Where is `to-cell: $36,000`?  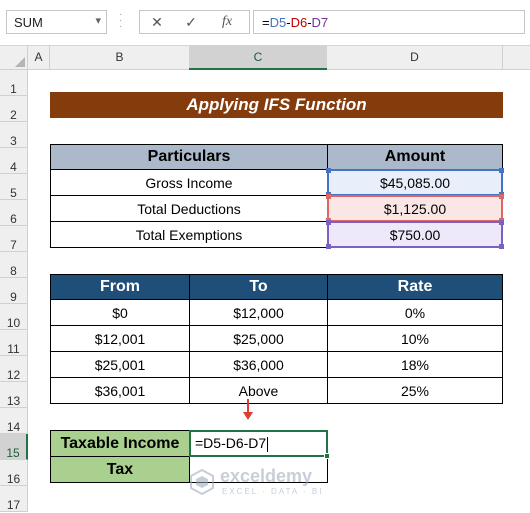 to-cell: $36,000 is located at coordinates (258, 364).